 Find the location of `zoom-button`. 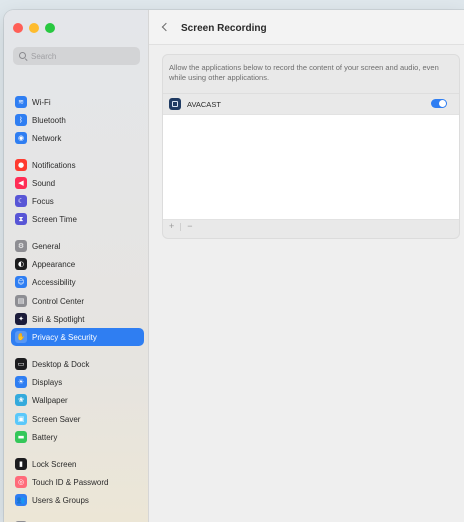

zoom-button is located at coordinates (50, 28).